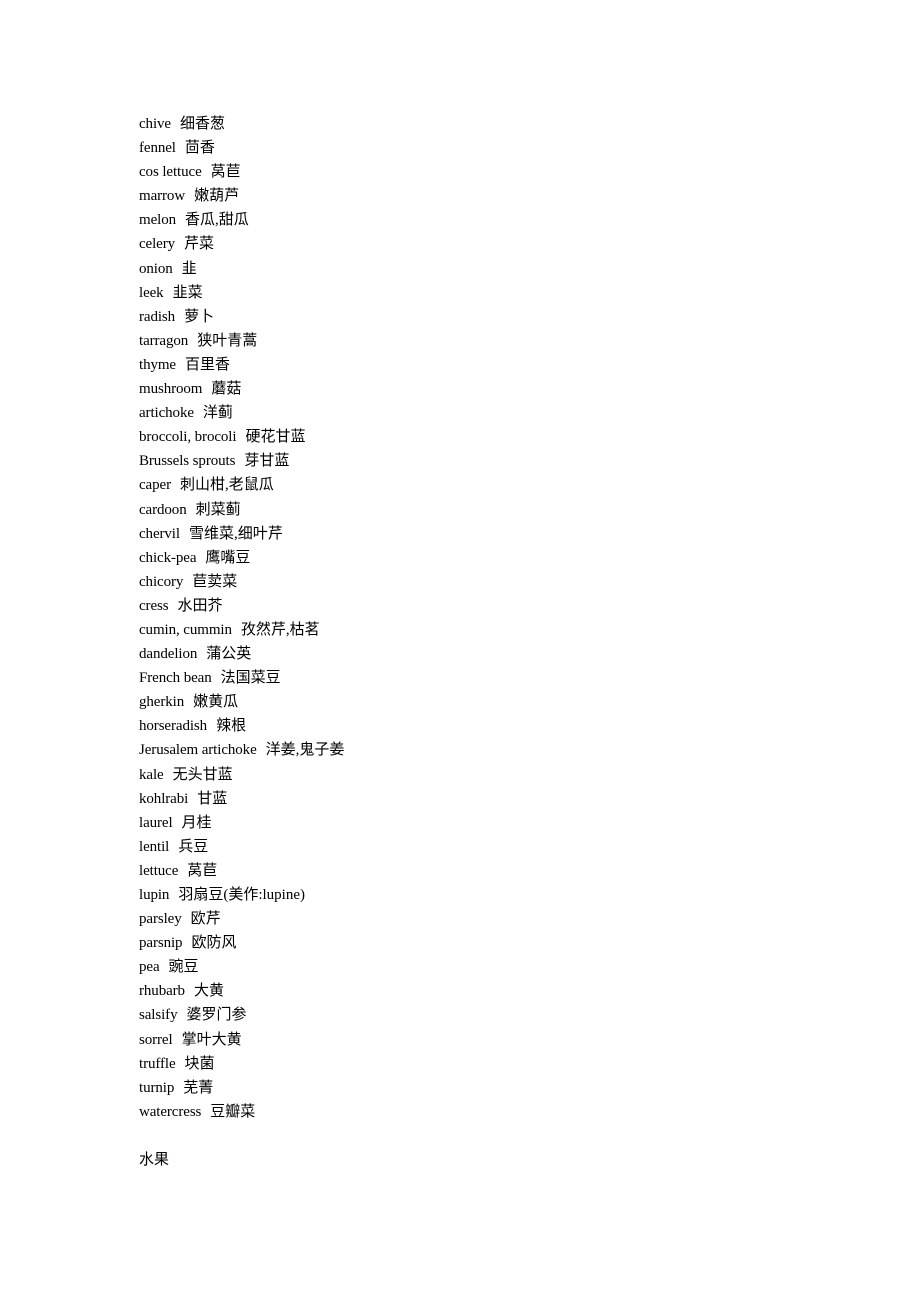 The height and width of the screenshot is (1302, 920). What do you see at coordinates (187, 461) in the screenshot?
I see `english-term: Brussels sprouts` at bounding box center [187, 461].